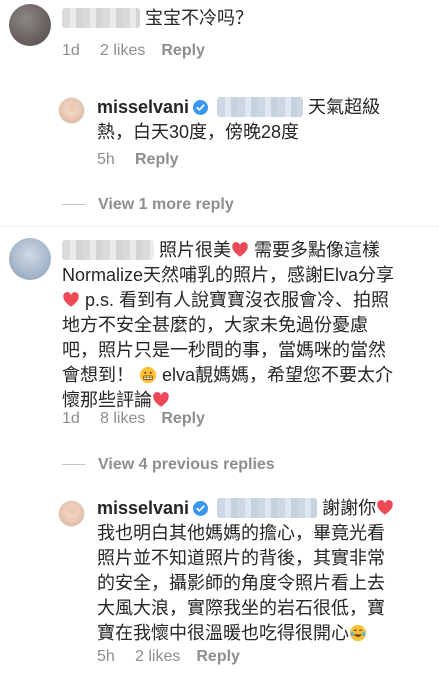 This screenshot has width=439, height=675. I want to click on comment-1-meta: 1d 2 likes Reply, so click(133, 51).